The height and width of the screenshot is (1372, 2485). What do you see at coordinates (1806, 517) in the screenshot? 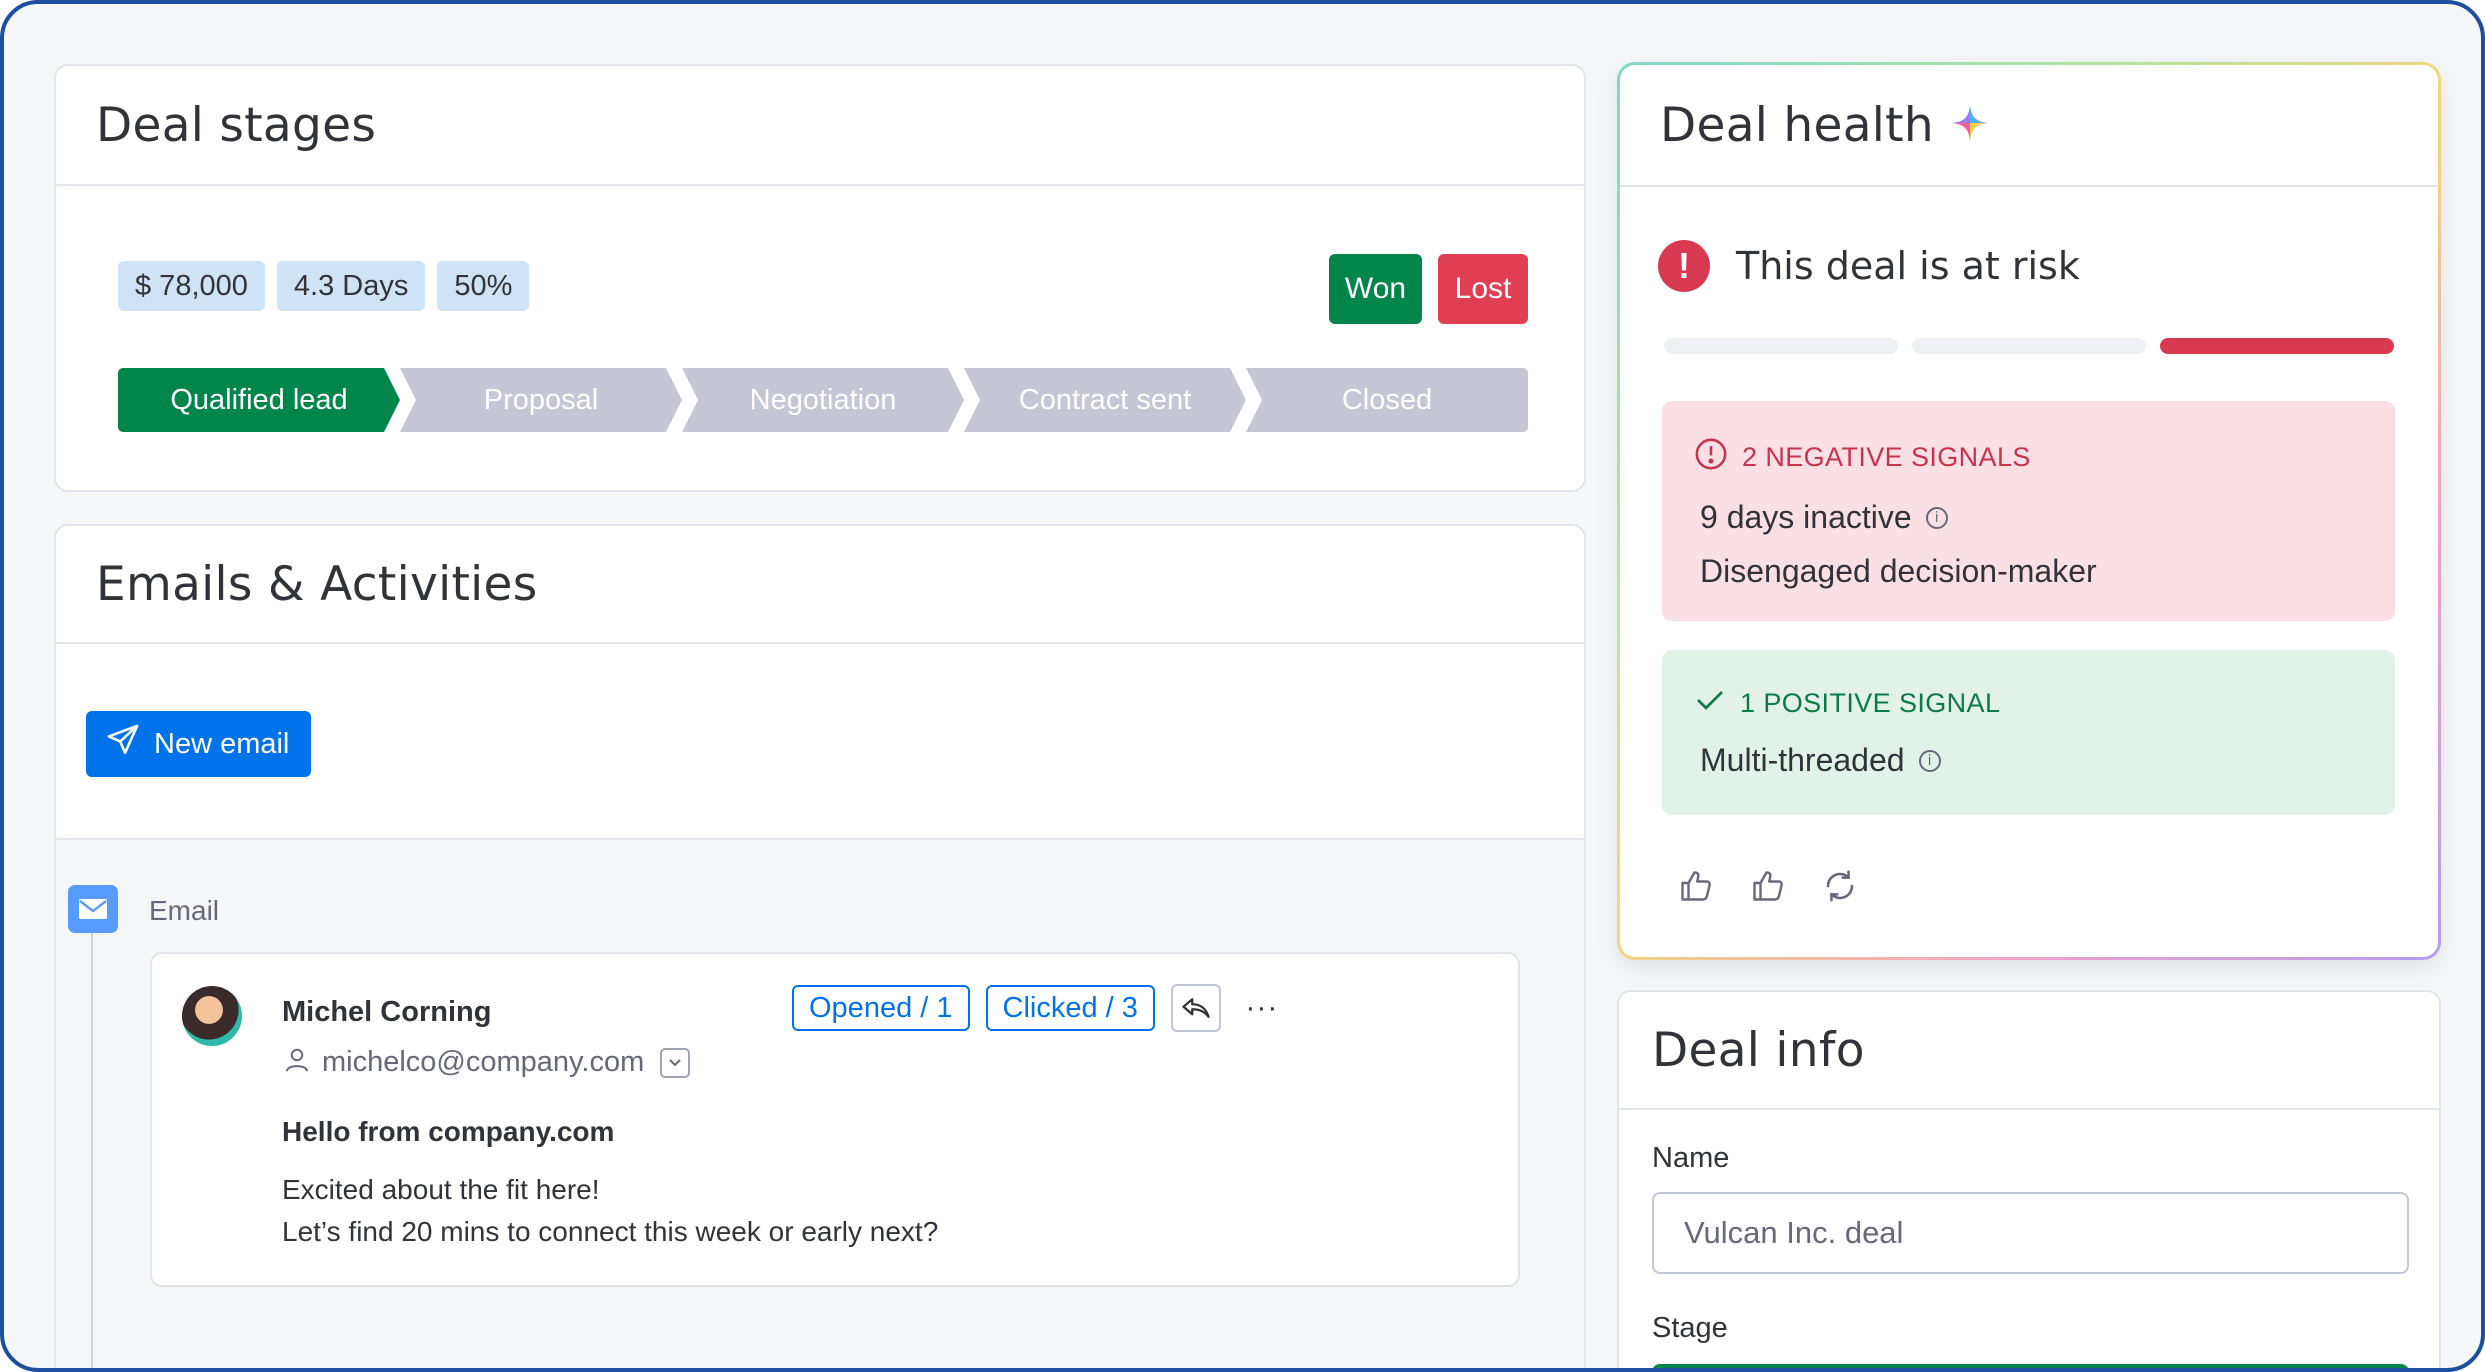
I see `negative-signal-text: 9 days inactive` at bounding box center [1806, 517].